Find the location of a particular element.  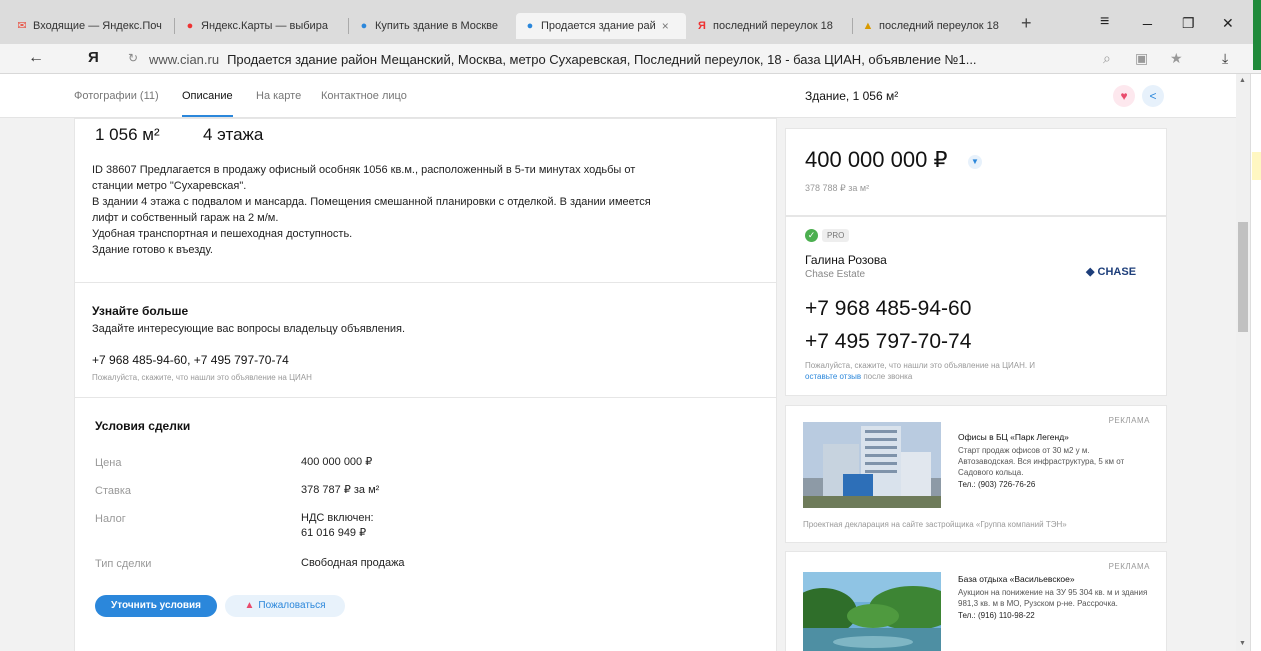

browser-tab-active: ● Продается здание рай × is located at coordinates (601, 26).